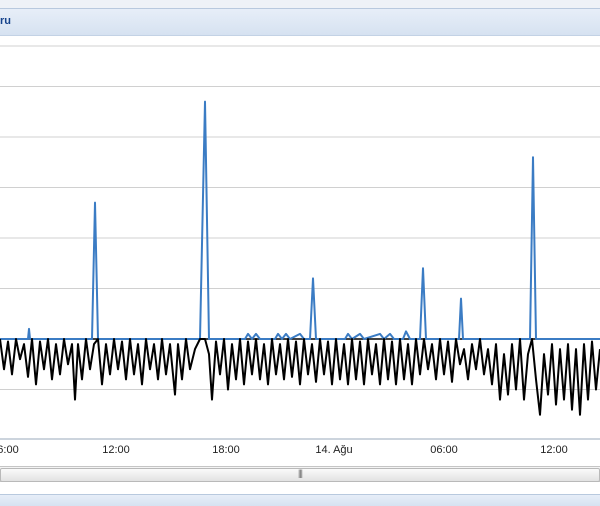  Describe the element at coordinates (334, 450) in the screenshot. I see `x-tick-label: 14. Ağu` at that location.